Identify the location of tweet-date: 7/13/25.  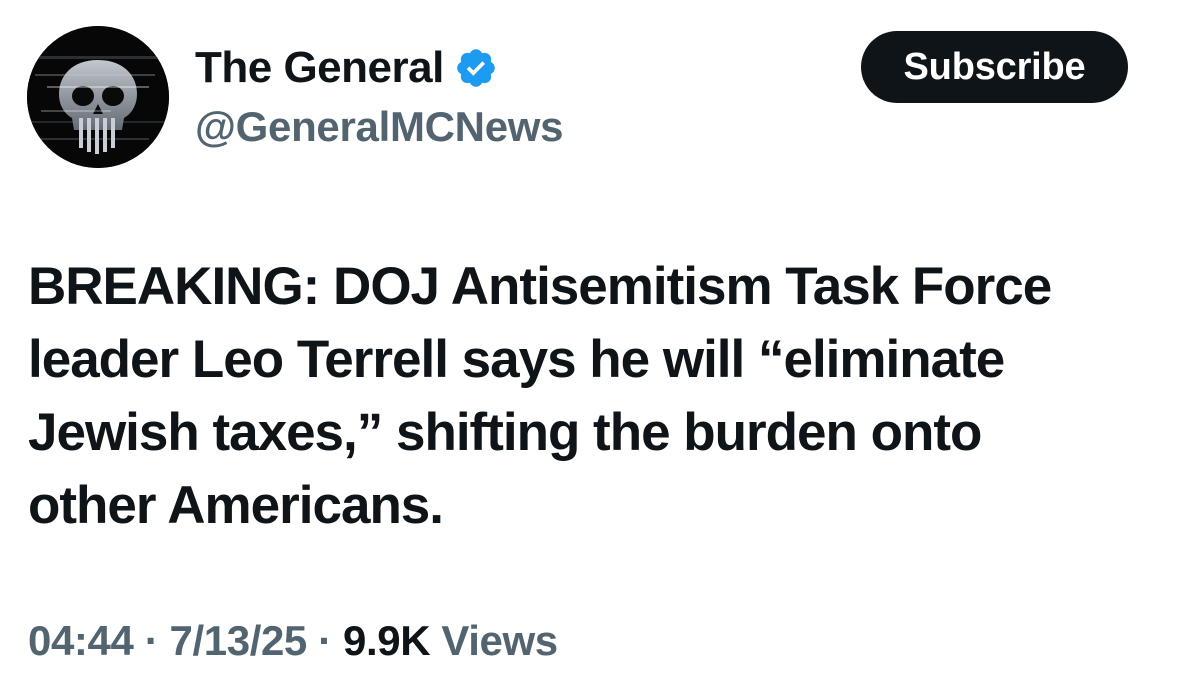
(239, 640).